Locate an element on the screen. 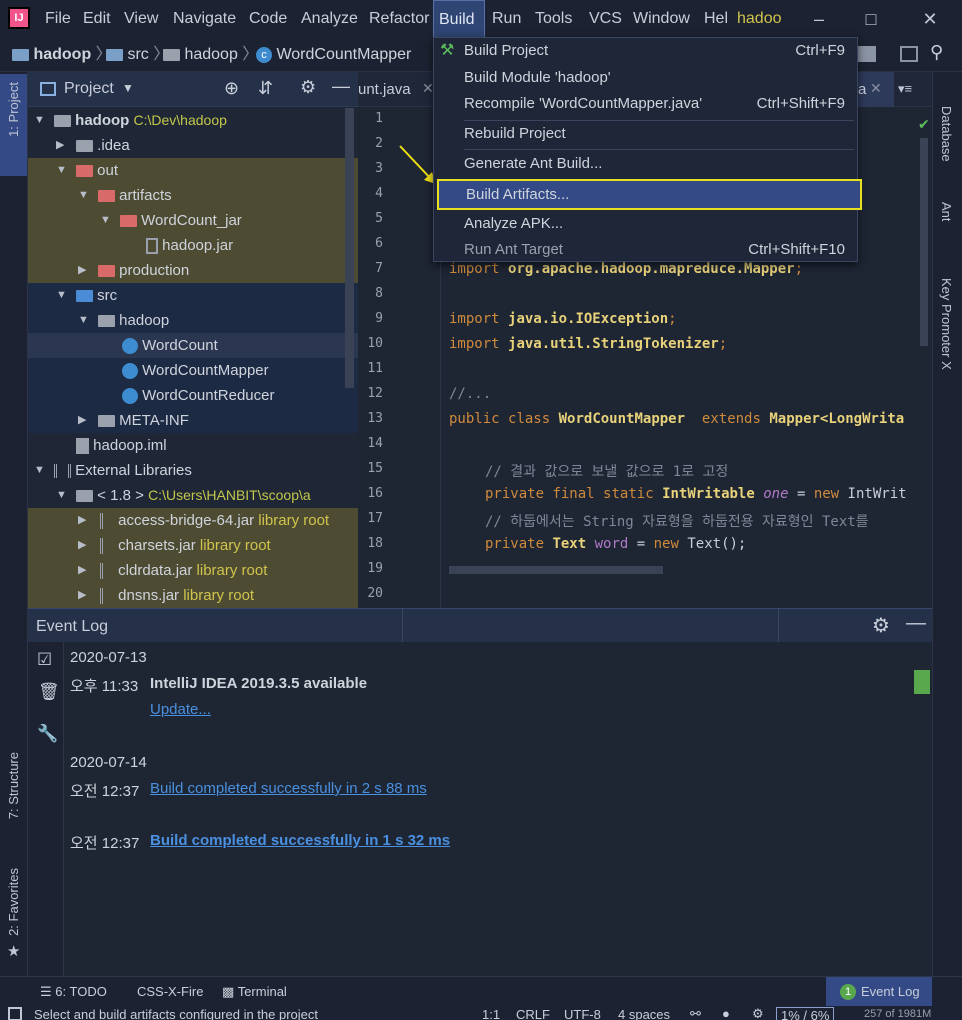  layout-icon is located at coordinates (15, 1013).